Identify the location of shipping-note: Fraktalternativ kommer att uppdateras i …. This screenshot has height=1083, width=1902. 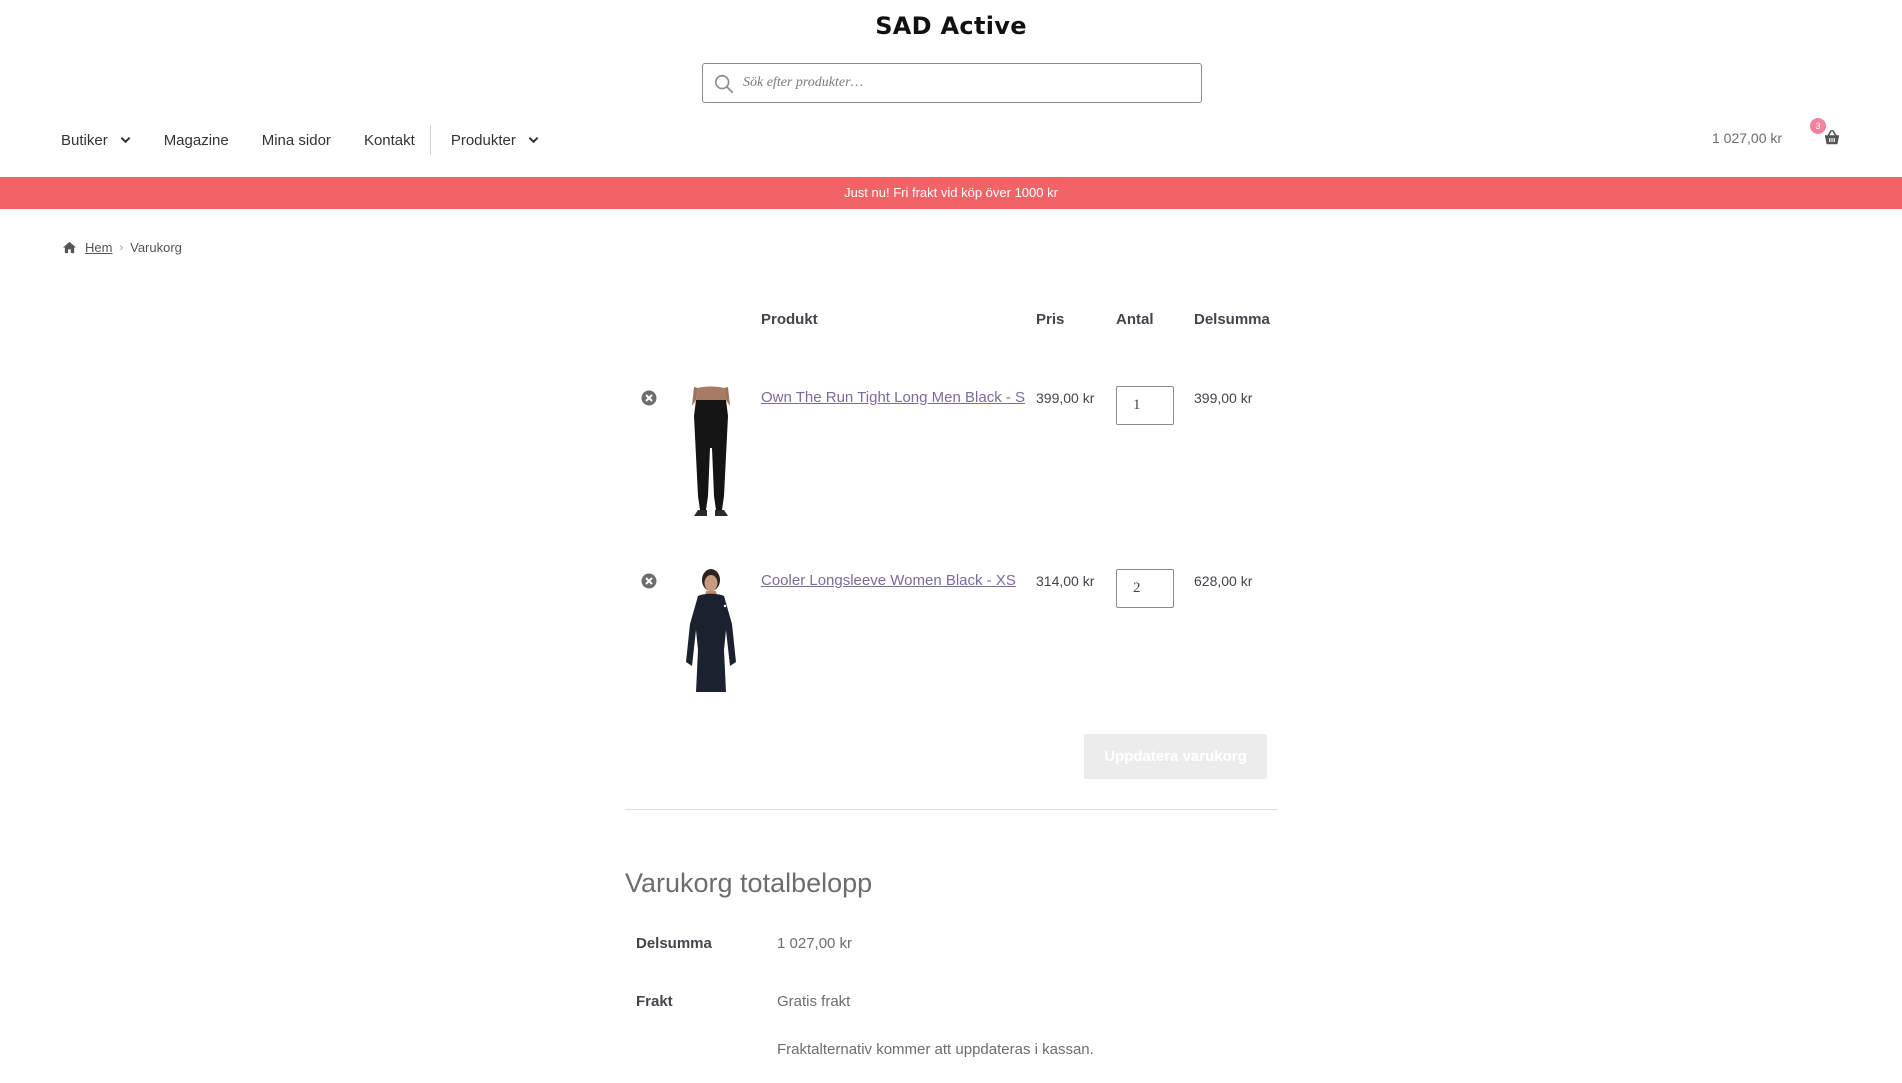
(935, 1049).